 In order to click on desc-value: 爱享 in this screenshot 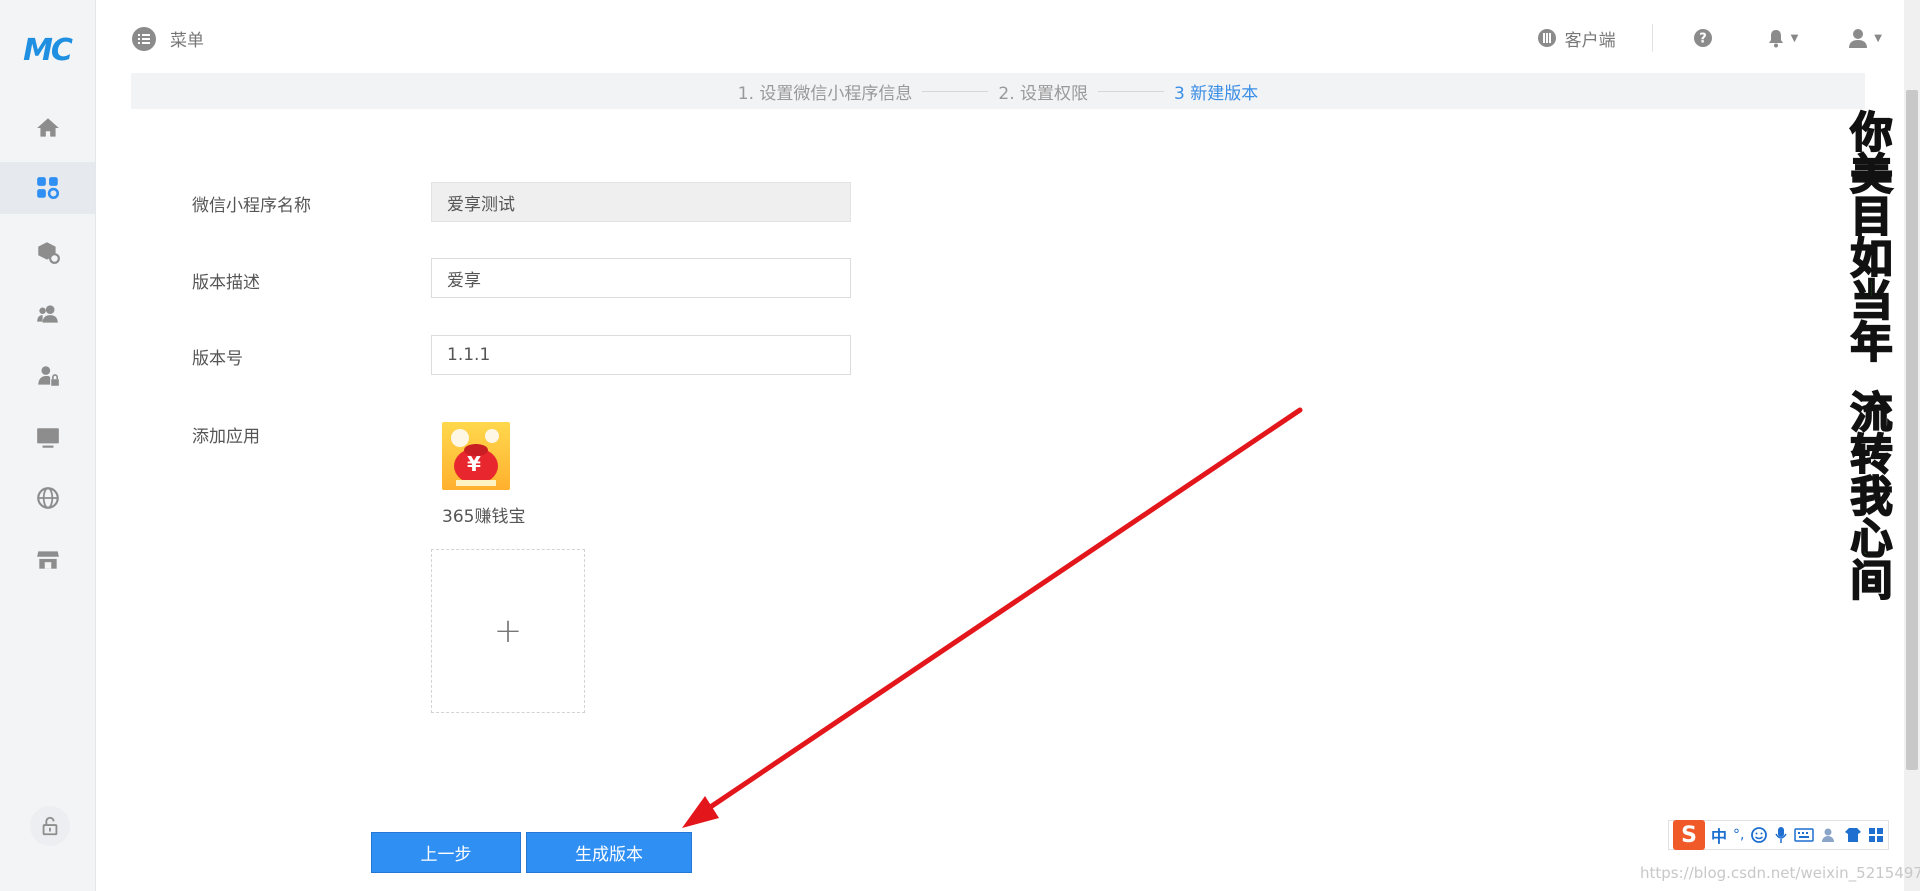, I will do `click(464, 280)`.